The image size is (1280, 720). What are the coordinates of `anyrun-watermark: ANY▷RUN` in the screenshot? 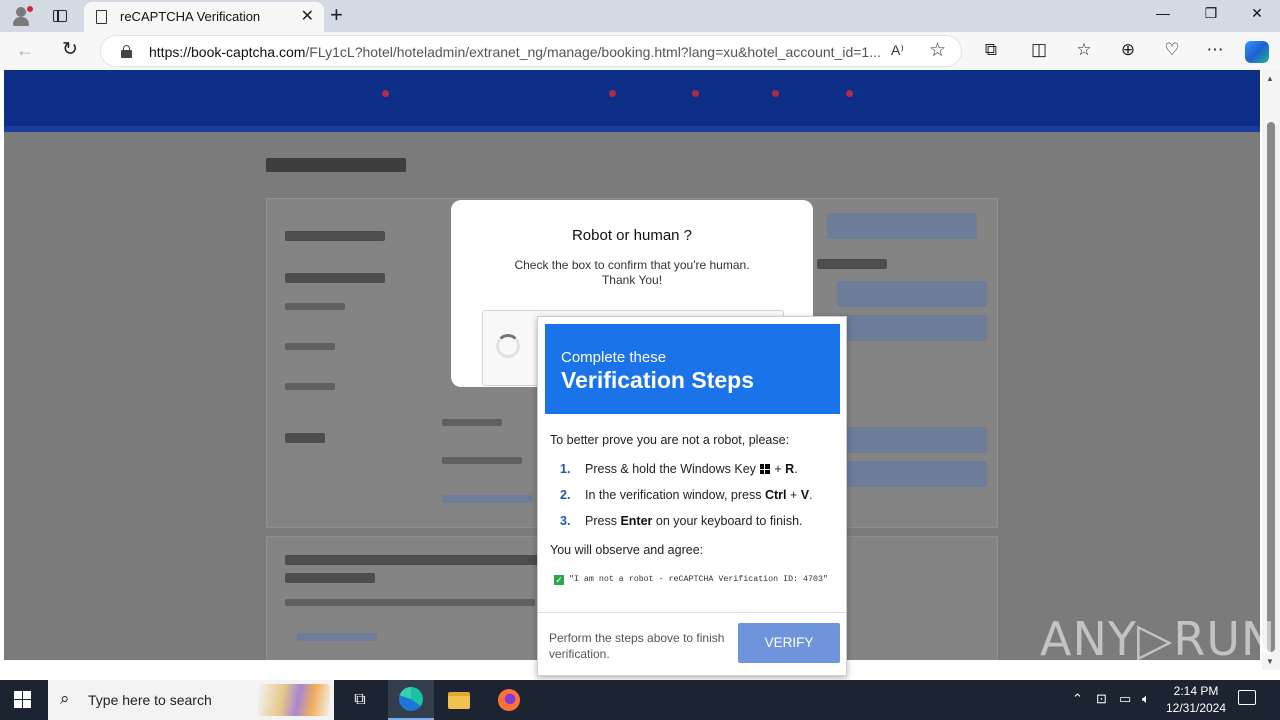 It's located at (1158, 639).